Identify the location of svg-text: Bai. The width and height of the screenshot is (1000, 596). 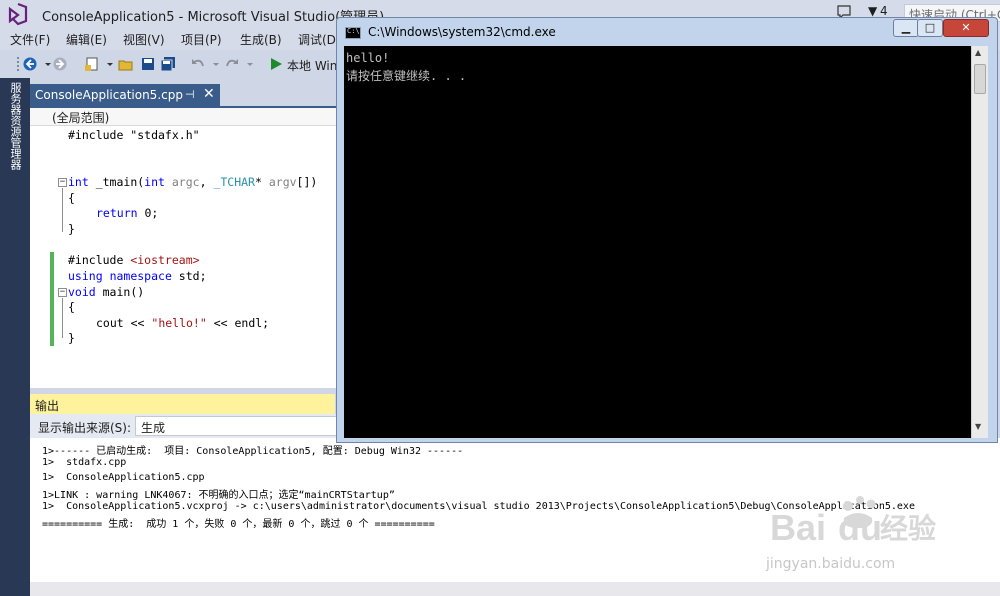
(798, 526).